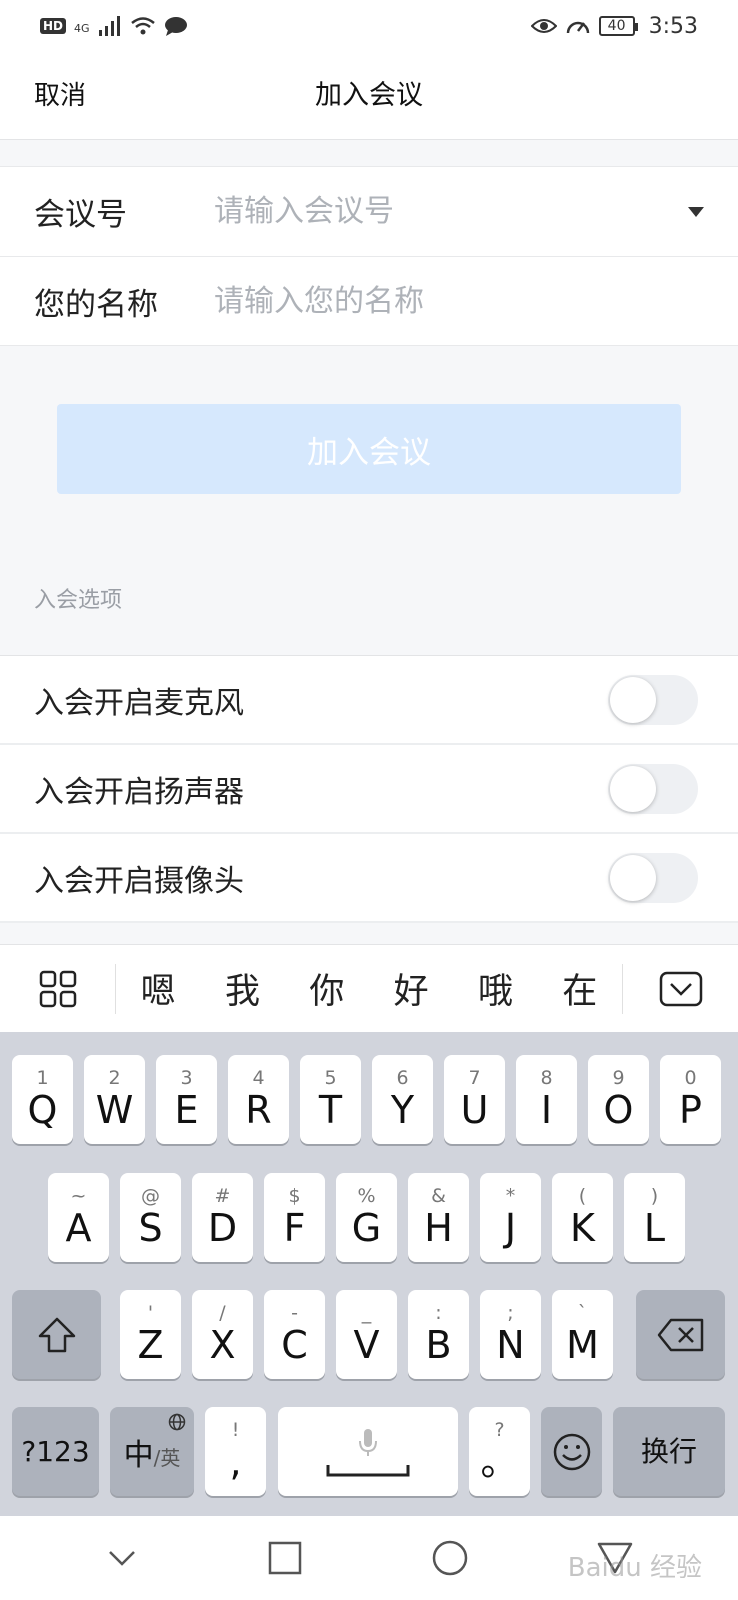 Image resolution: width=738 pixels, height=1600 pixels. What do you see at coordinates (510, 1227) in the screenshot?
I see `key-main: J` at bounding box center [510, 1227].